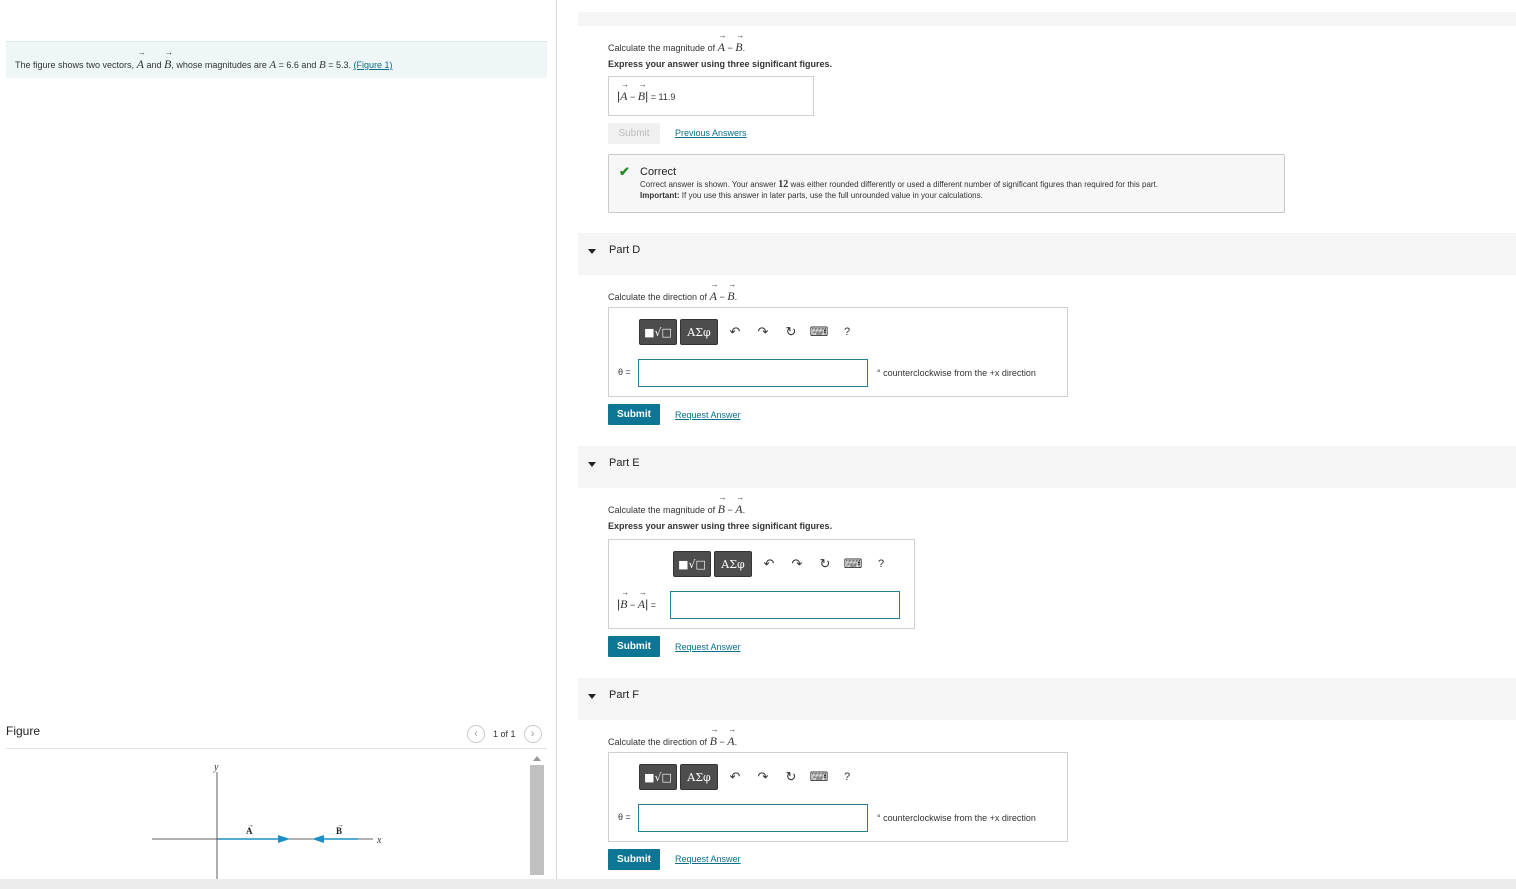 The image size is (1516, 889). I want to click on intro-mid: , whose magnitudes are, so click(219, 65).